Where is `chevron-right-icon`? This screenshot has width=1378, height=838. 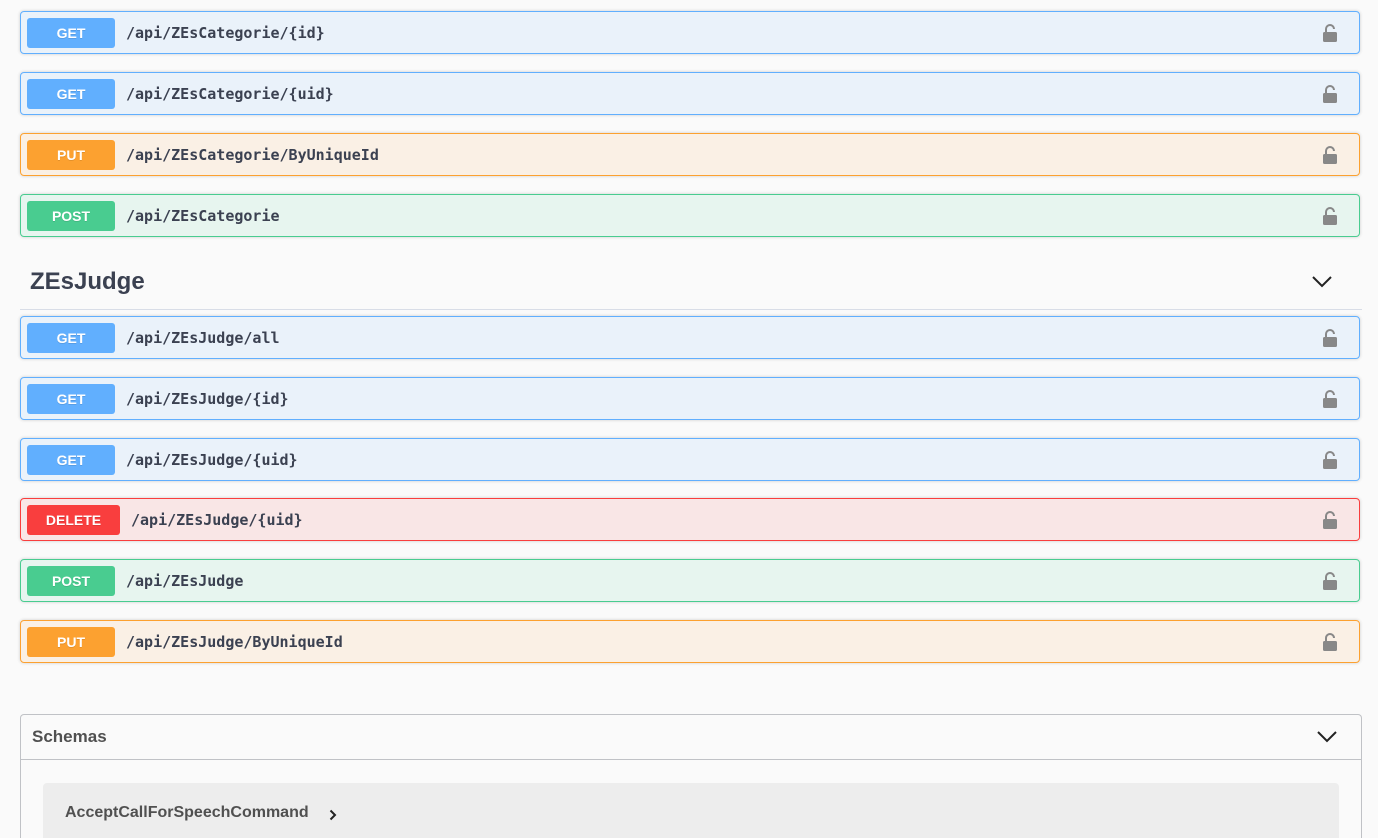 chevron-right-icon is located at coordinates (333, 815).